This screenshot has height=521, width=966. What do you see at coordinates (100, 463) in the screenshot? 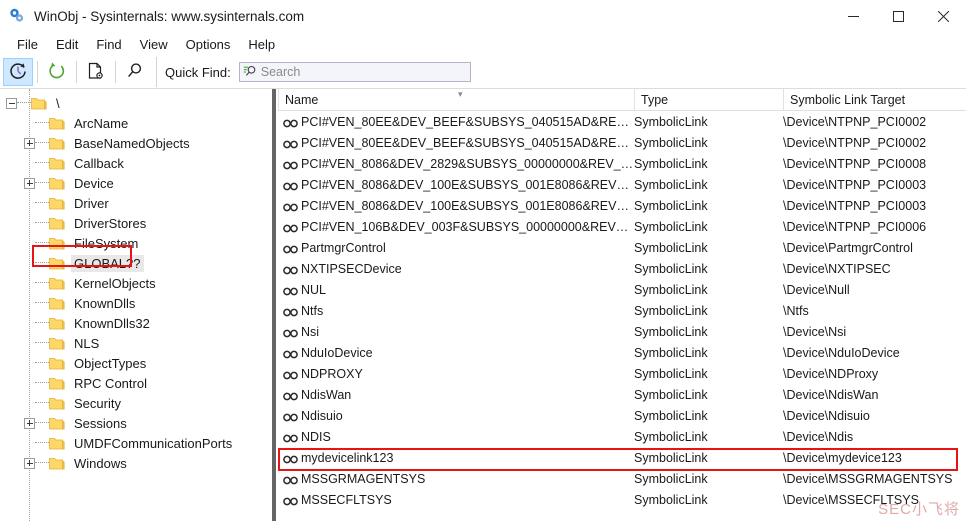
I see `tree-item-label: Windows` at bounding box center [100, 463].